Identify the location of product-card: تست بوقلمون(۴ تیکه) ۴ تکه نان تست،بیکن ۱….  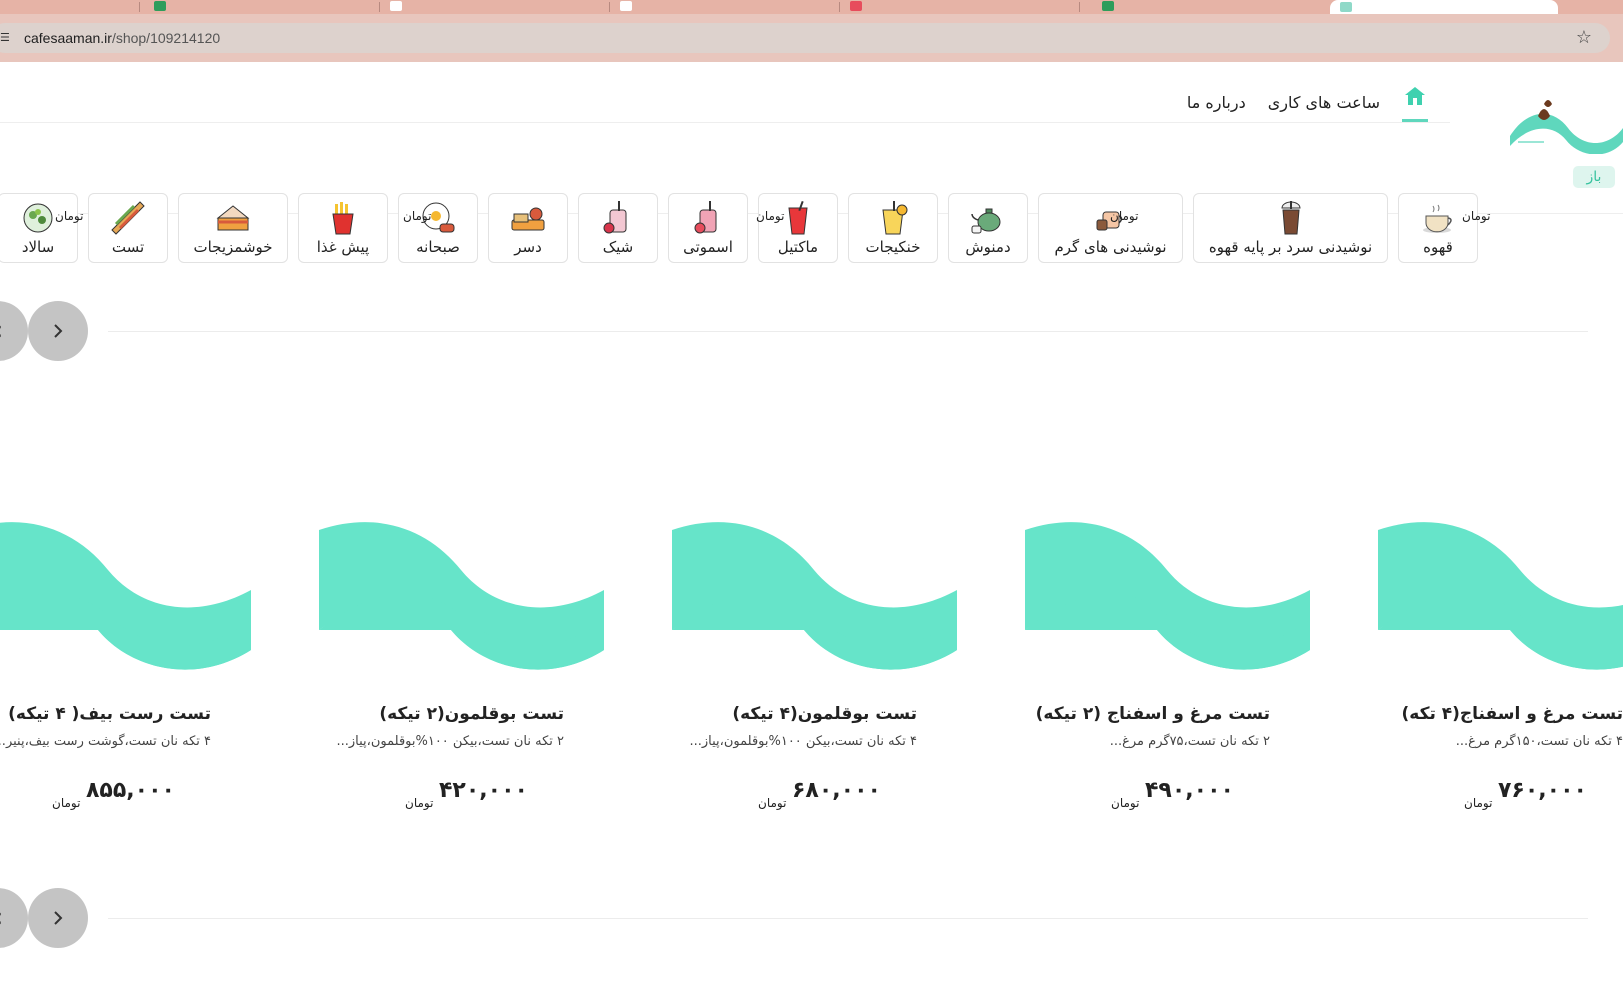
(814, 665).